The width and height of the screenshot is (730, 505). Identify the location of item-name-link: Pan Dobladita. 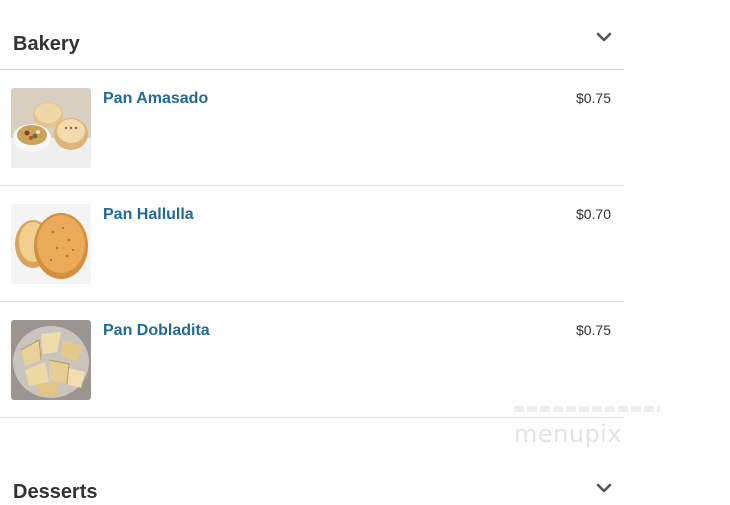
(156, 331).